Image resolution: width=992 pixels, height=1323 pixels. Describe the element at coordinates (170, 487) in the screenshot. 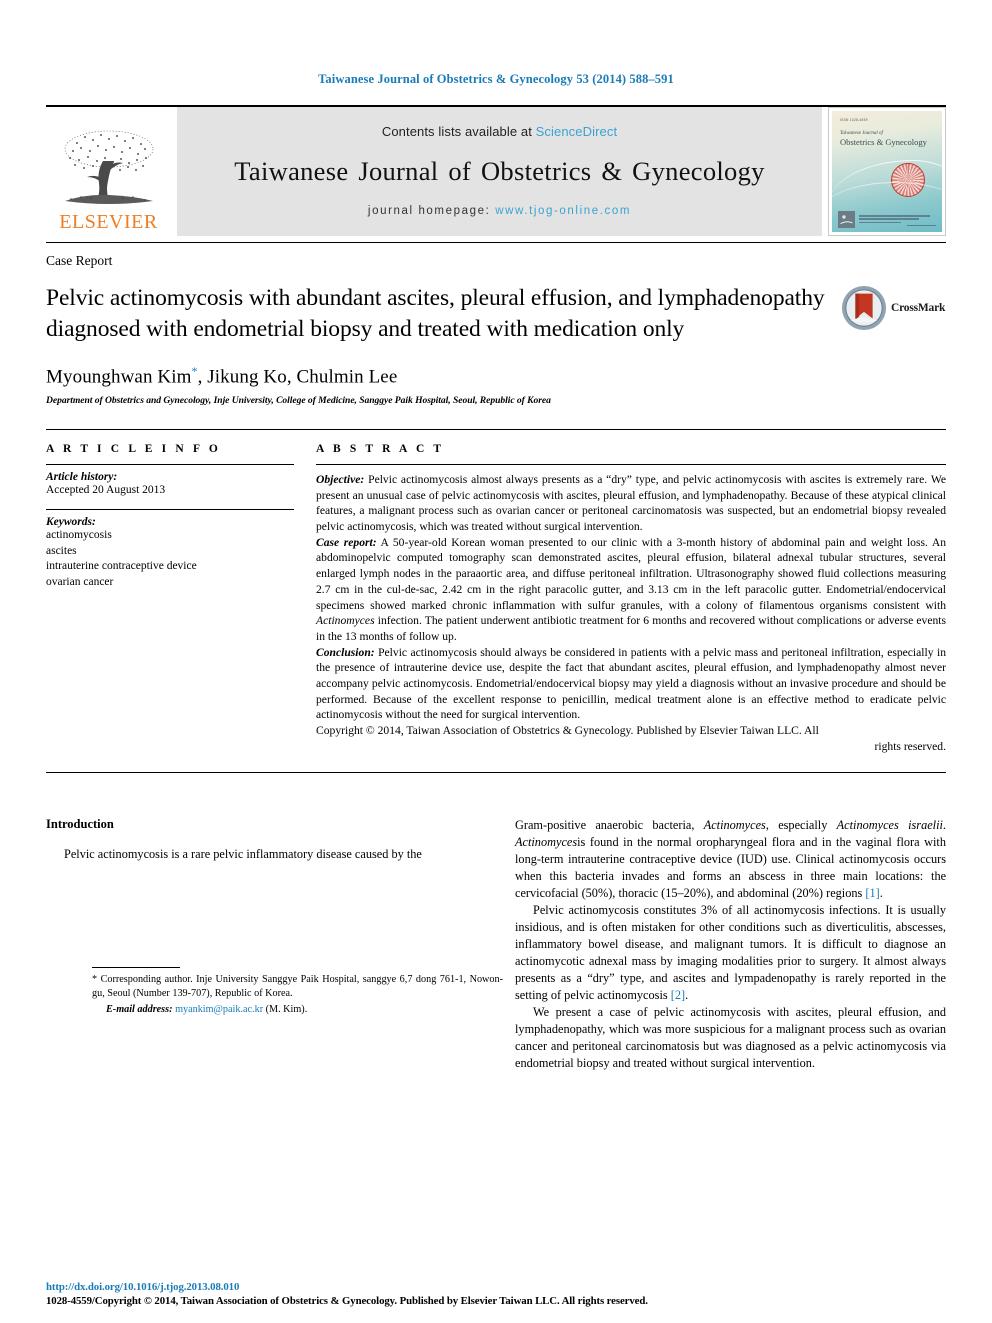

I see `article-history-group: Article history: Accepted 20 August 2013` at that location.